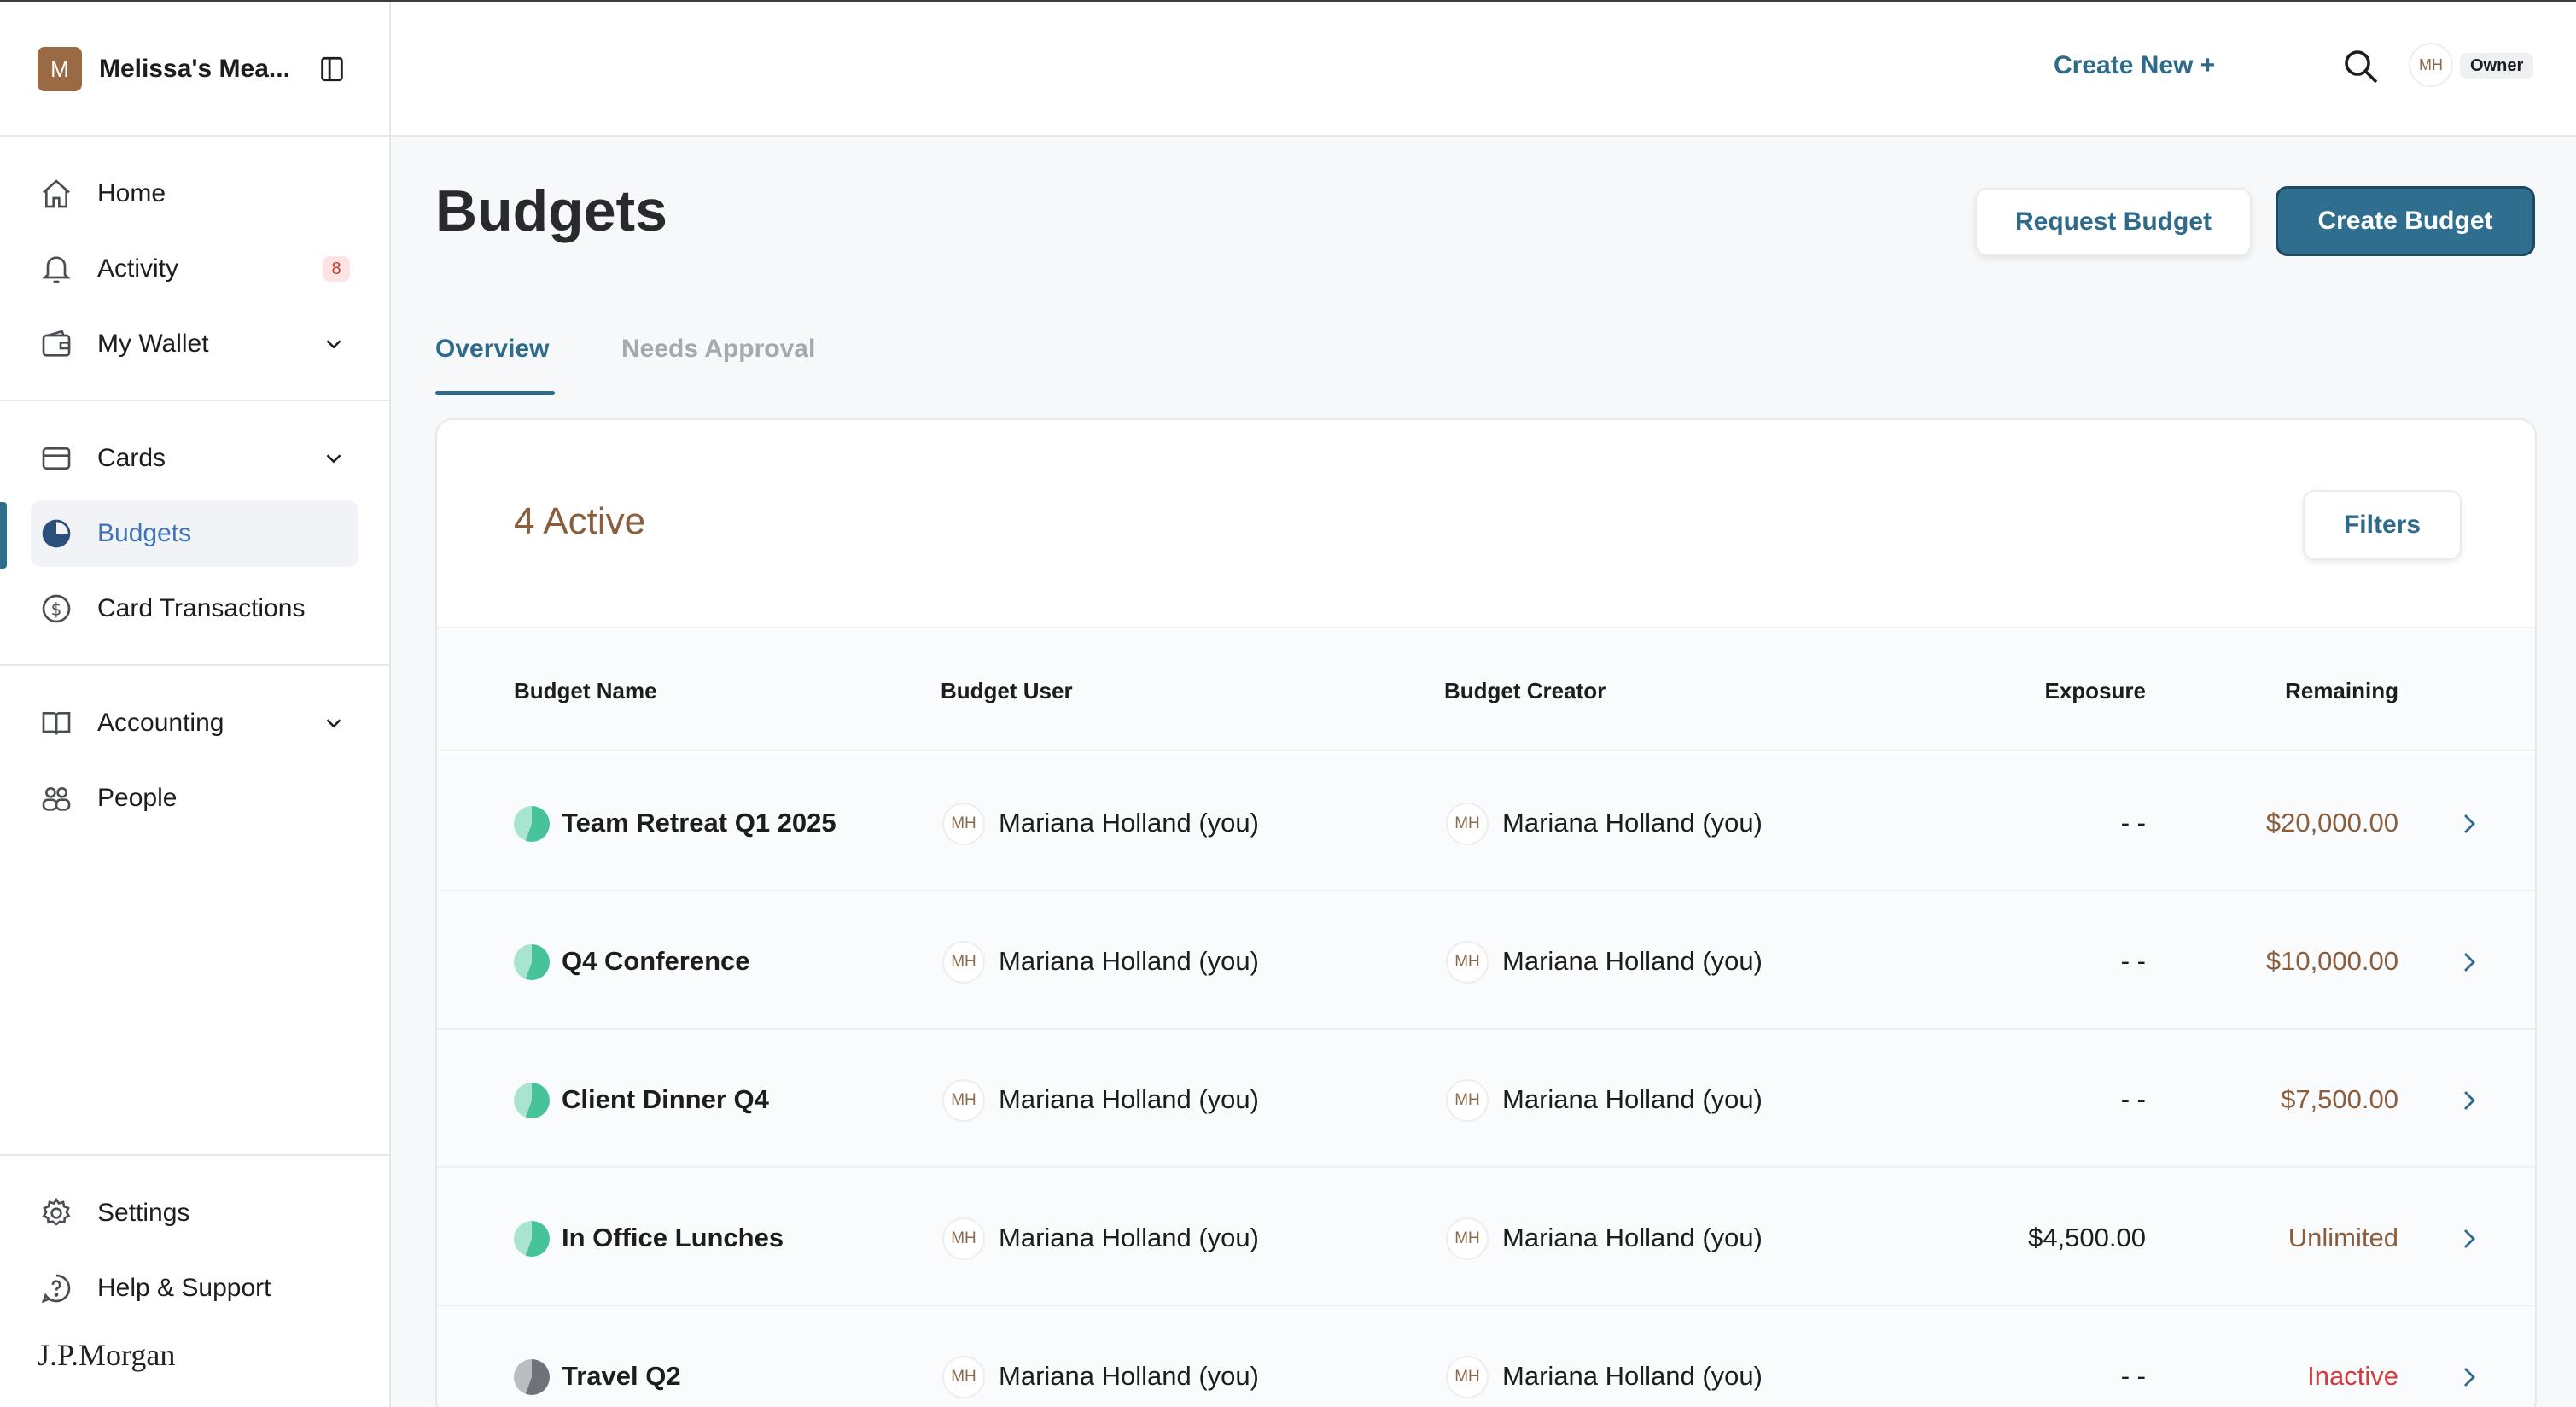 The width and height of the screenshot is (2576, 1407). What do you see at coordinates (580, 521) in the screenshot?
I see `active-count: 4 Active` at bounding box center [580, 521].